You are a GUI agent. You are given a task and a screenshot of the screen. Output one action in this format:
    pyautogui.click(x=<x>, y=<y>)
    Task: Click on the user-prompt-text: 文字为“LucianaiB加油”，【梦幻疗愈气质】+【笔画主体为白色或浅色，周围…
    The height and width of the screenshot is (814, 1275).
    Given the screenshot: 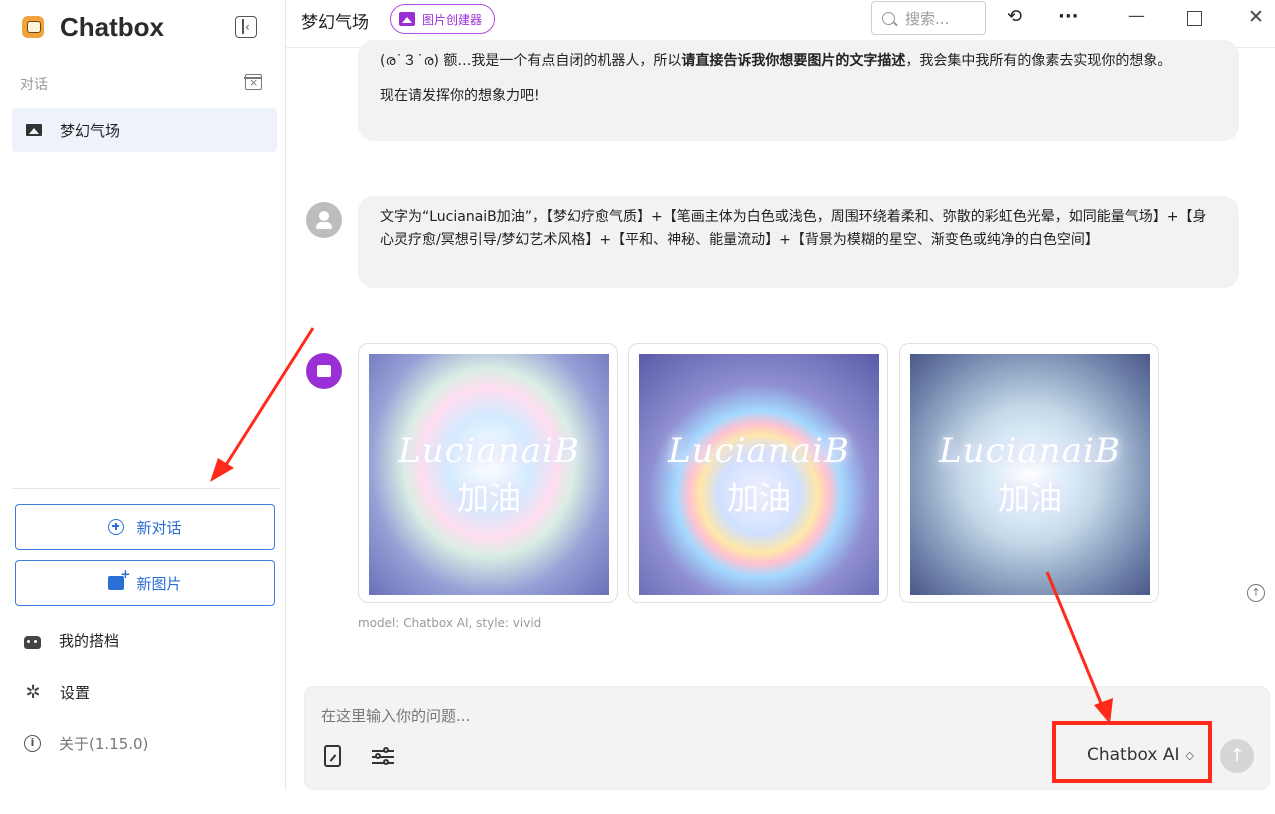 What is the action you would take?
    pyautogui.click(x=793, y=228)
    